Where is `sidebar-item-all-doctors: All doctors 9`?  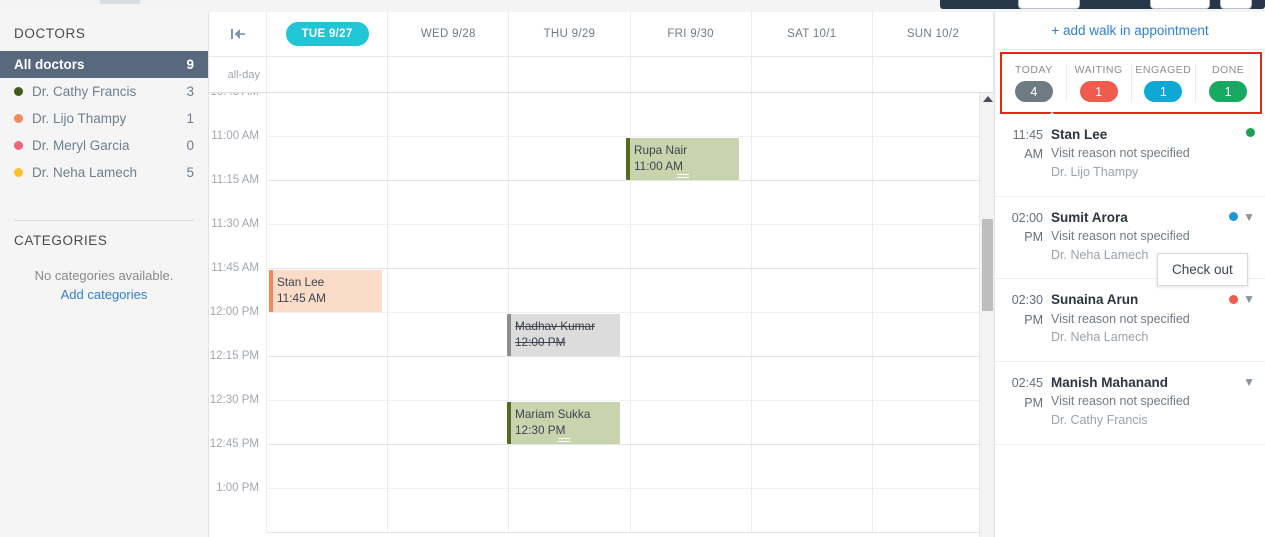 sidebar-item-all-doctors: All doctors 9 is located at coordinates (104, 64).